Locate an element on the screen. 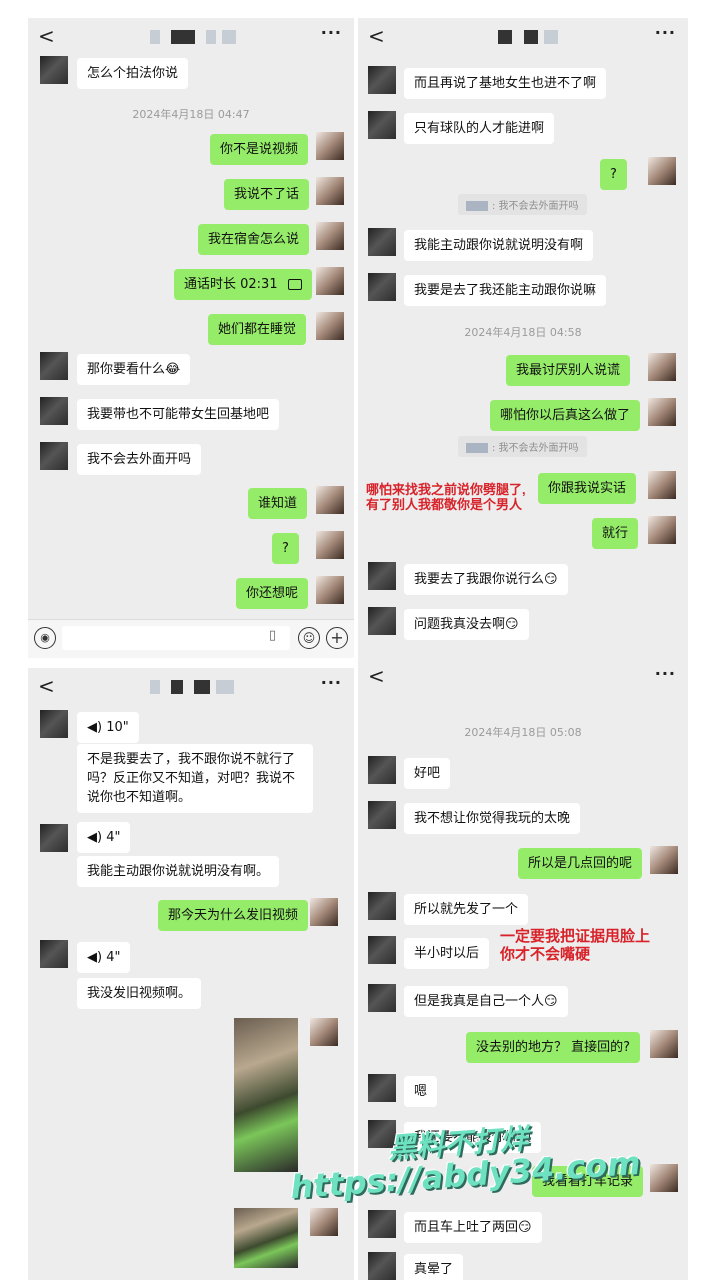  message-bubble: 所以是几点回的呢 is located at coordinates (580, 863).